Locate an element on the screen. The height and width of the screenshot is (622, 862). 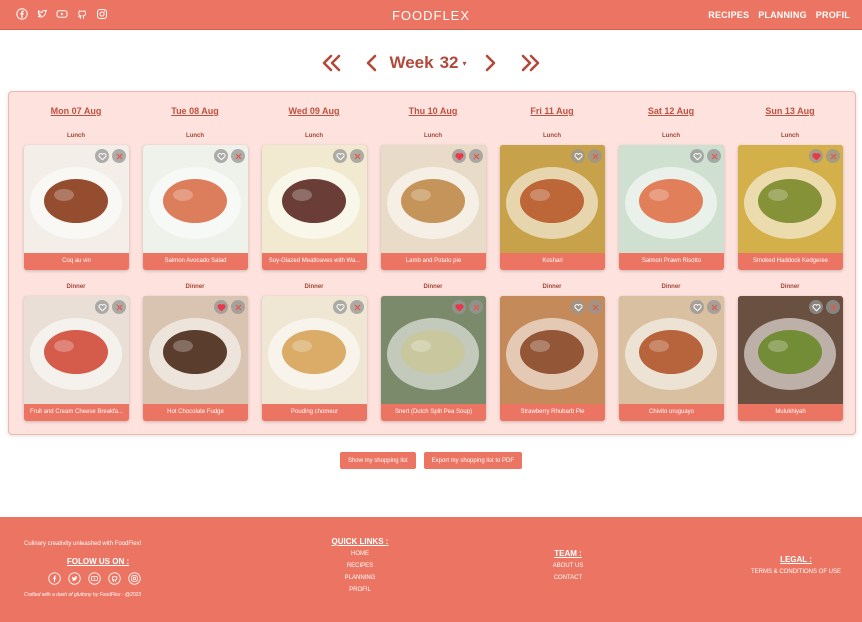
recipe-title: Salmon Prawn Risotto is located at coordinates (671, 261).